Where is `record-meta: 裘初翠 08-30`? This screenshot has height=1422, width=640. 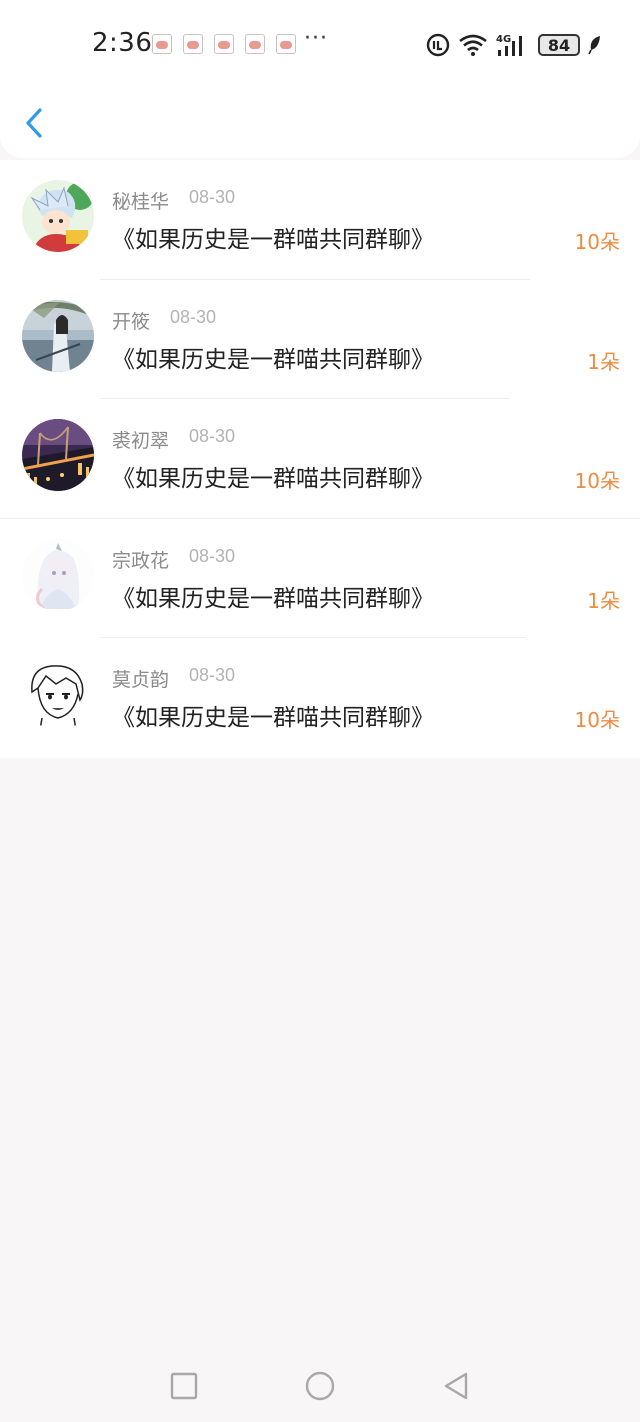 record-meta: 裘初翠 08-30 is located at coordinates (173, 439).